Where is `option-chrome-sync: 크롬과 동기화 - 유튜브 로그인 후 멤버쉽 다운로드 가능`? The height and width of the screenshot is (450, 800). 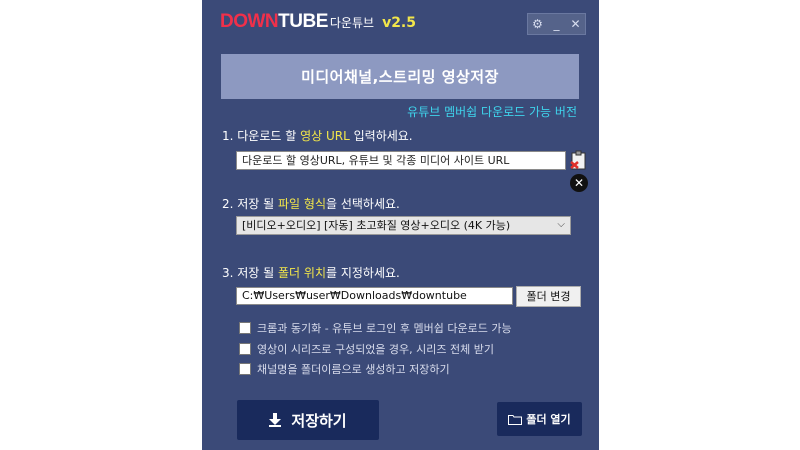
option-chrome-sync: 크롬과 동기화 - 유튜브 로그인 후 멤버쉽 다운로드 가능 is located at coordinates (375, 328).